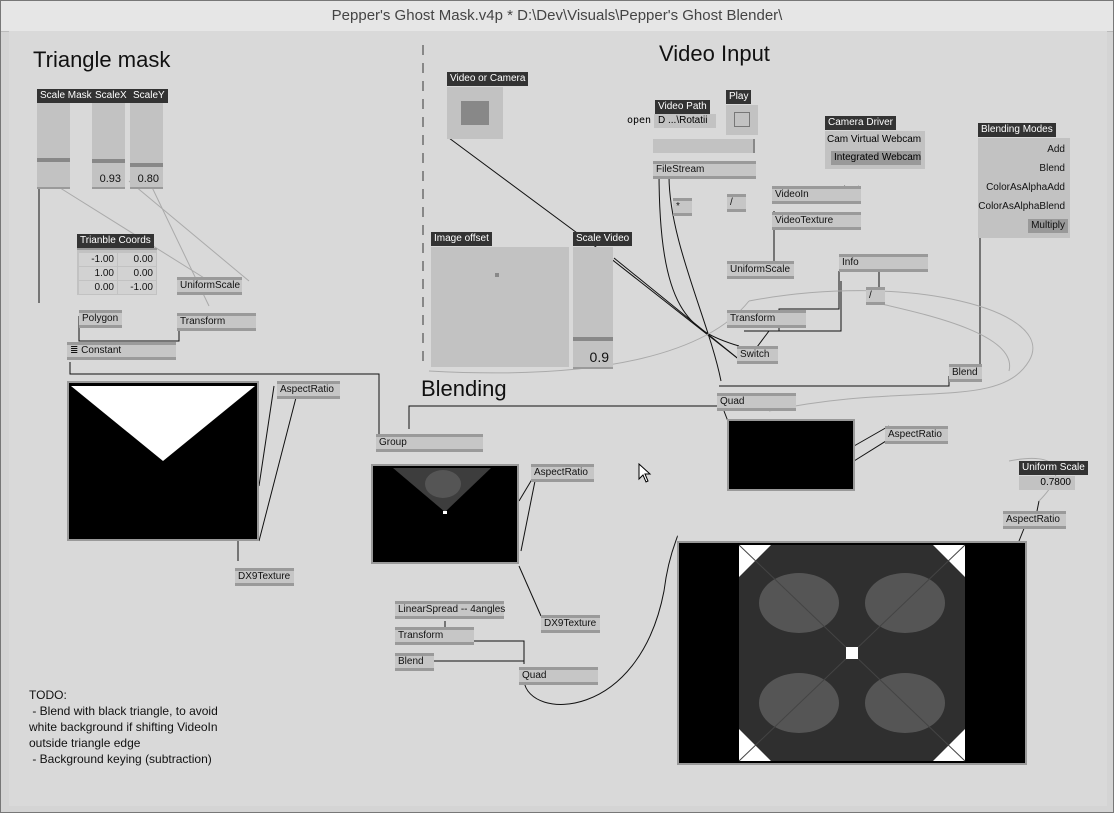  I want to click on triangle-coords-table: -1.00 0.00 1.00 0.00 0.00 -1.00, so click(117, 271).